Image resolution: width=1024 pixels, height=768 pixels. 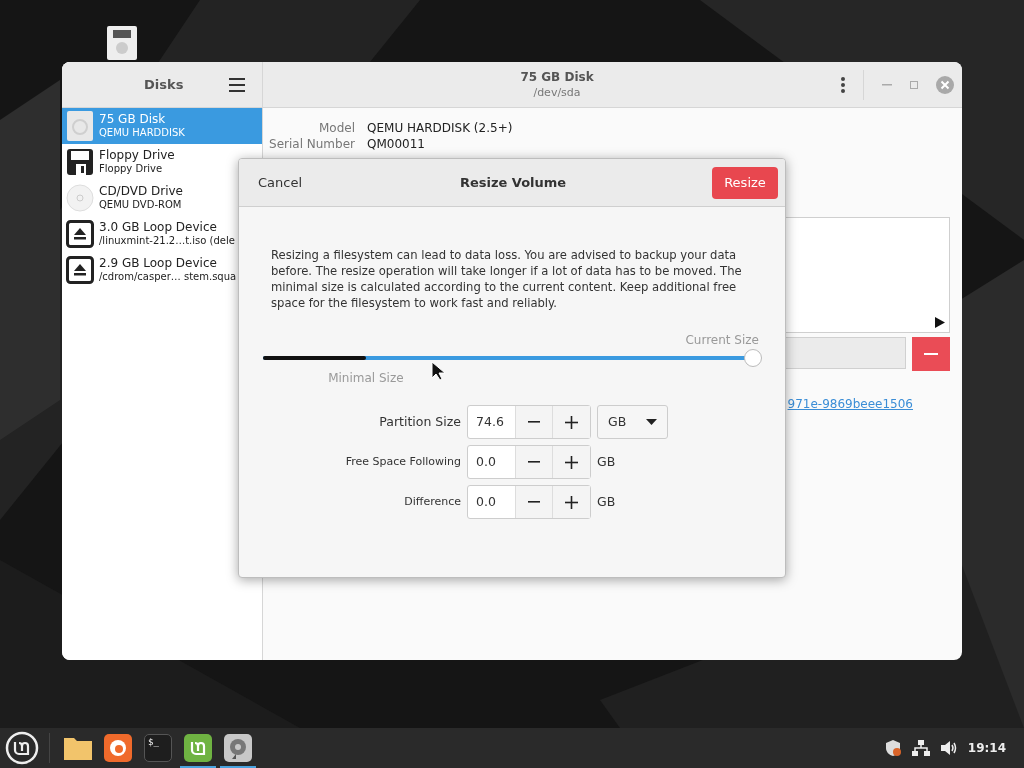 What do you see at coordinates (432, 501) in the screenshot?
I see `field-label: Difference` at bounding box center [432, 501].